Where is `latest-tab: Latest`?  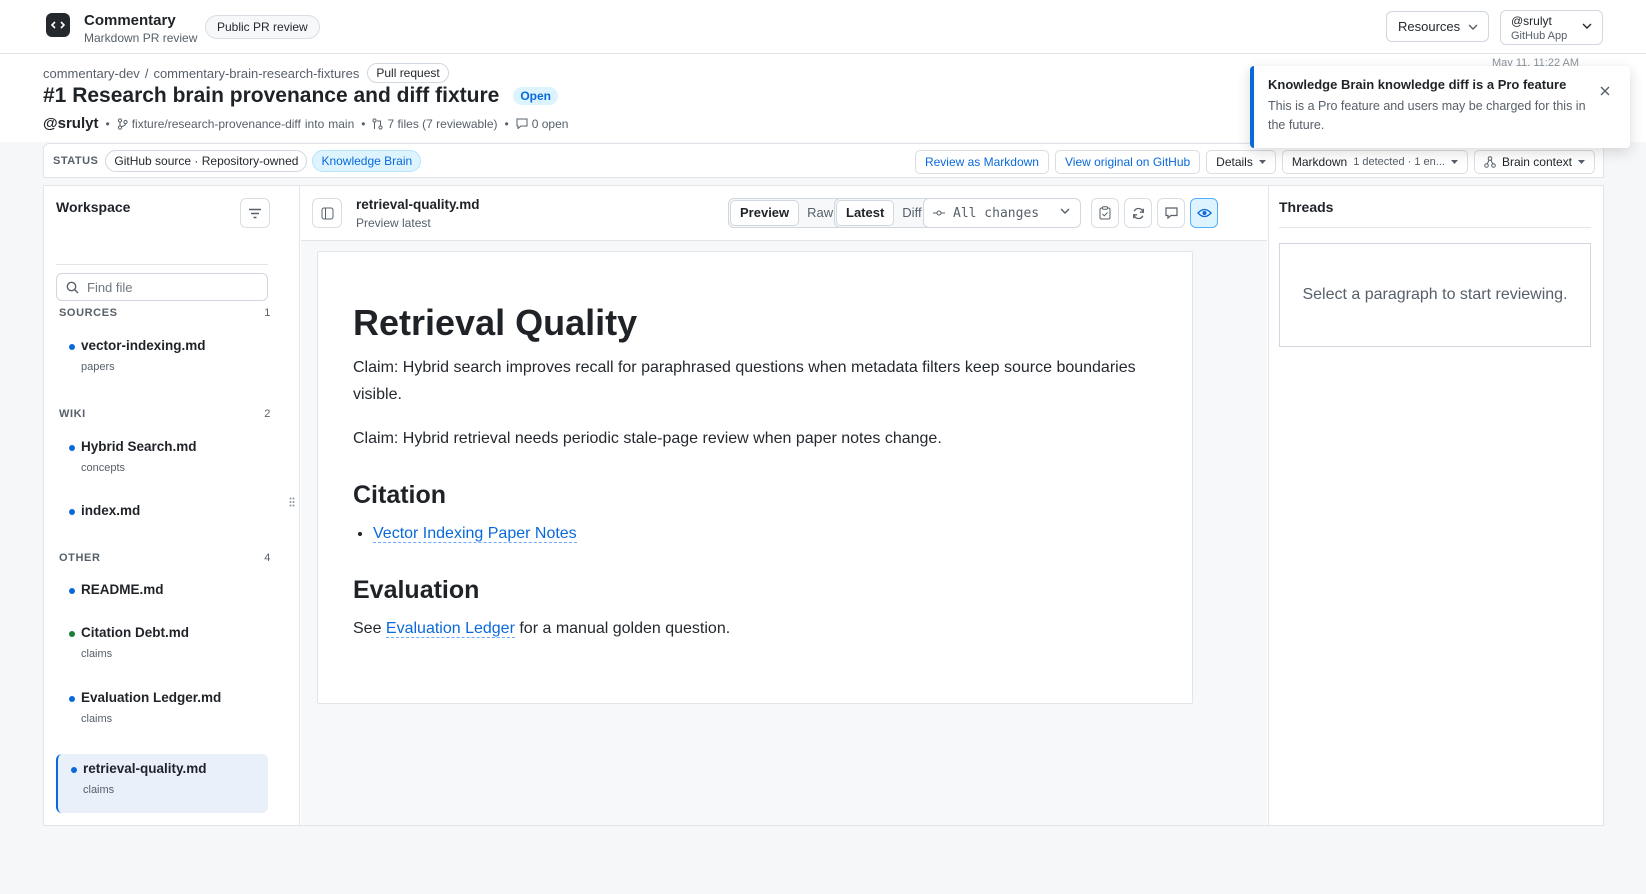 latest-tab: Latest is located at coordinates (865, 213).